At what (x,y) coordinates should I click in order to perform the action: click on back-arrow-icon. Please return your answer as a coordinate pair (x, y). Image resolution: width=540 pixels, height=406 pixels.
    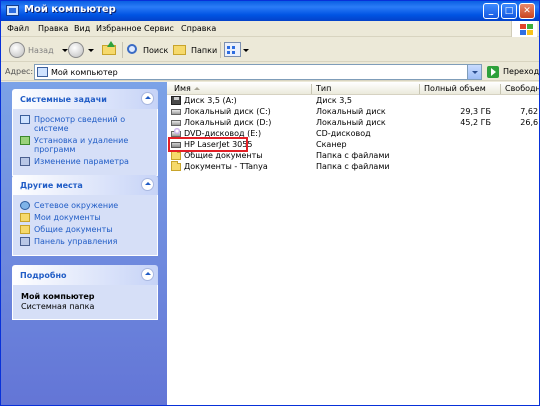
    Looking at the image, I should click on (17, 50).